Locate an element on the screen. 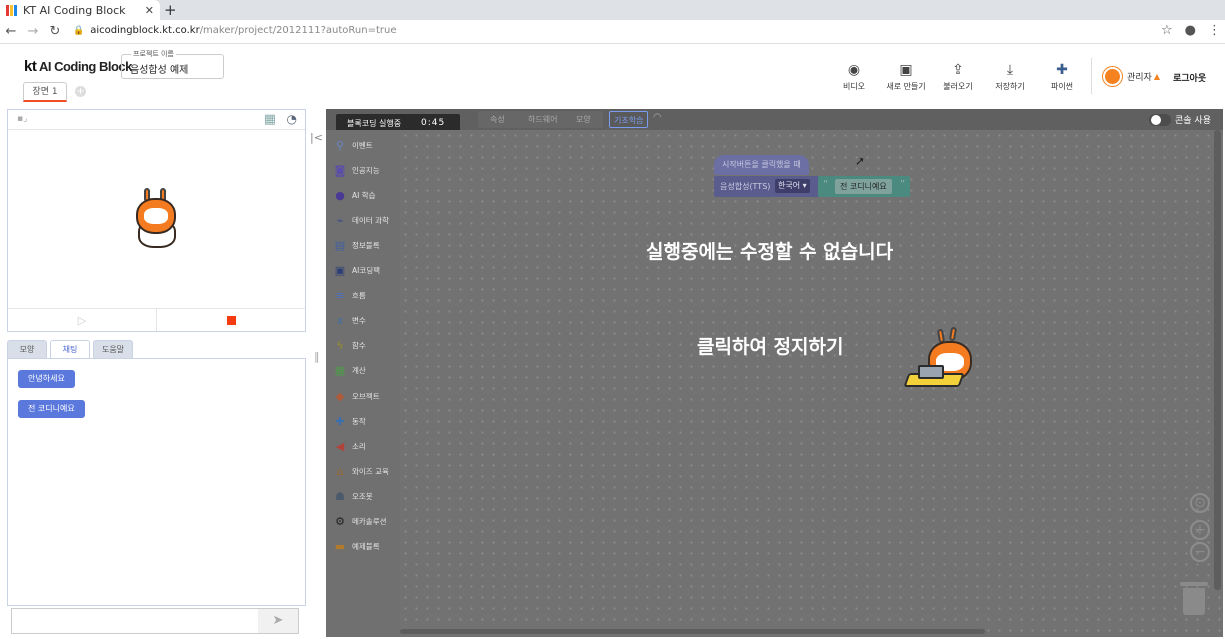 This screenshot has height=639, width=1225. palette-item: ◆ 오브젝트 is located at coordinates (357, 396).